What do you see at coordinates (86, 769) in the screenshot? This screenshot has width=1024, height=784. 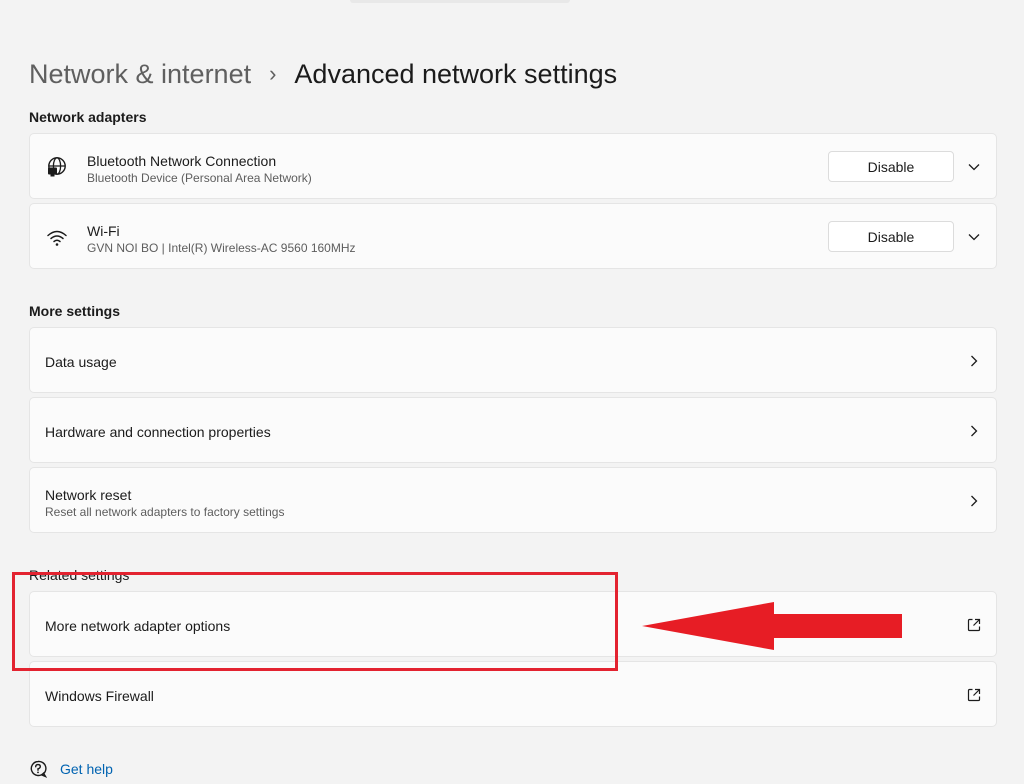 I see `get-help-link: Get help` at bounding box center [86, 769].